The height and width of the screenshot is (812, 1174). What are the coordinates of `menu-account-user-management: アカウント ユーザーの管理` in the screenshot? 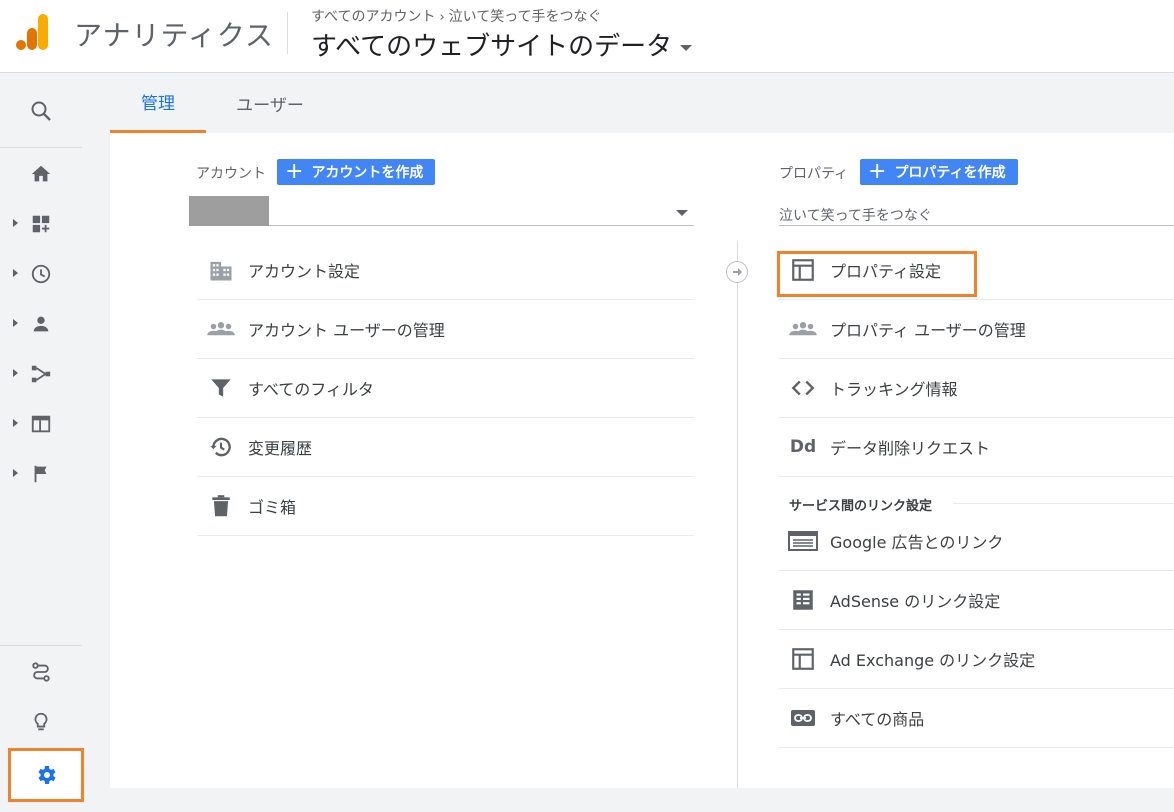 It's located at (445, 329).